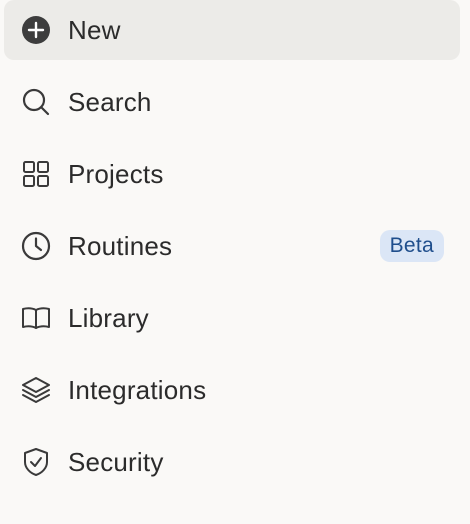  I want to click on sidebar-item-label: Search, so click(110, 101).